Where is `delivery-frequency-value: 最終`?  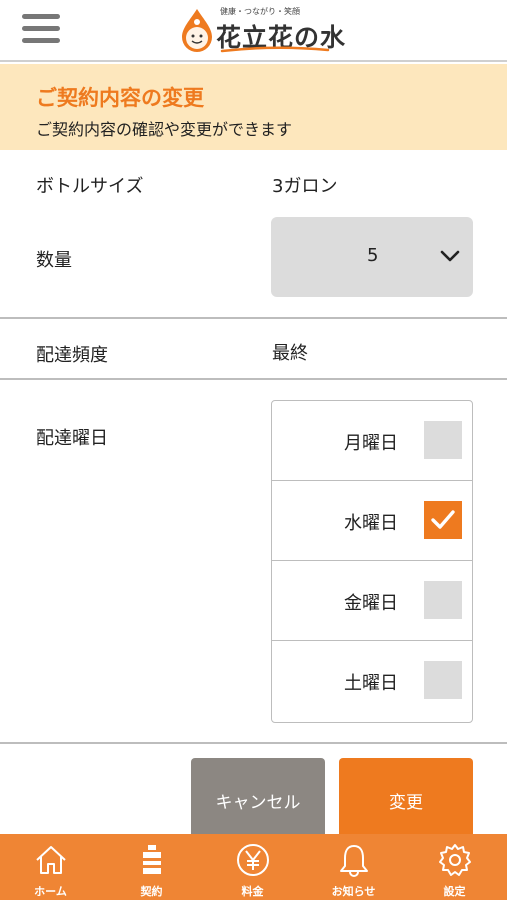
delivery-frequency-value: 最終 is located at coordinates (290, 353).